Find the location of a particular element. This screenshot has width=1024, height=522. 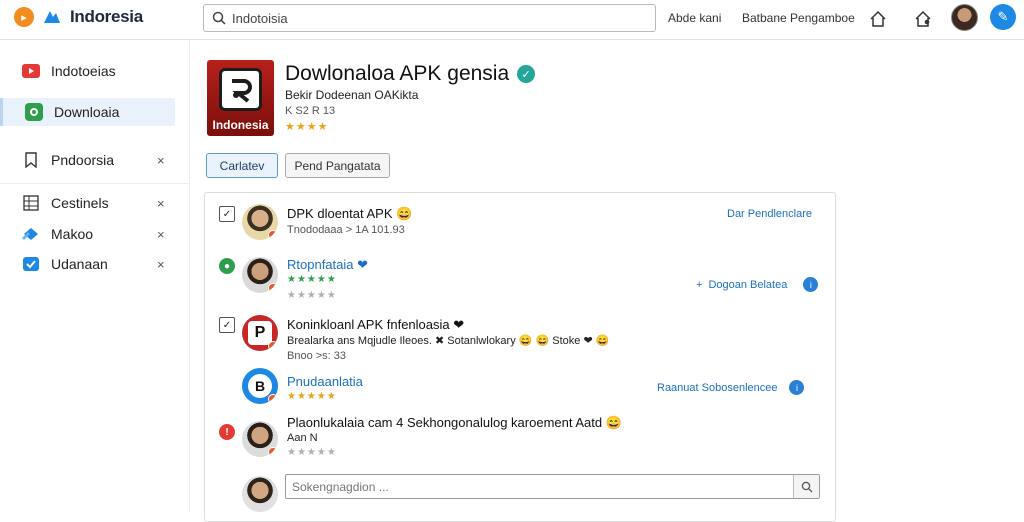

alert-icon: ! is located at coordinates (227, 432).